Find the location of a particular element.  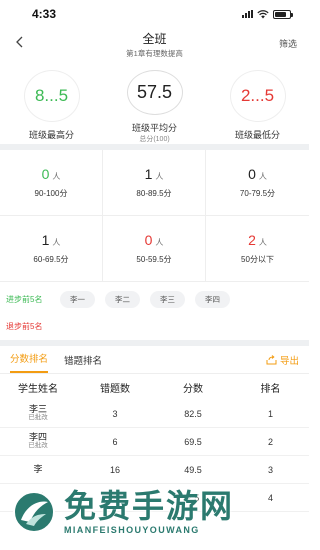

tab-wrong-rank: 错题排名 is located at coordinates (83, 363).